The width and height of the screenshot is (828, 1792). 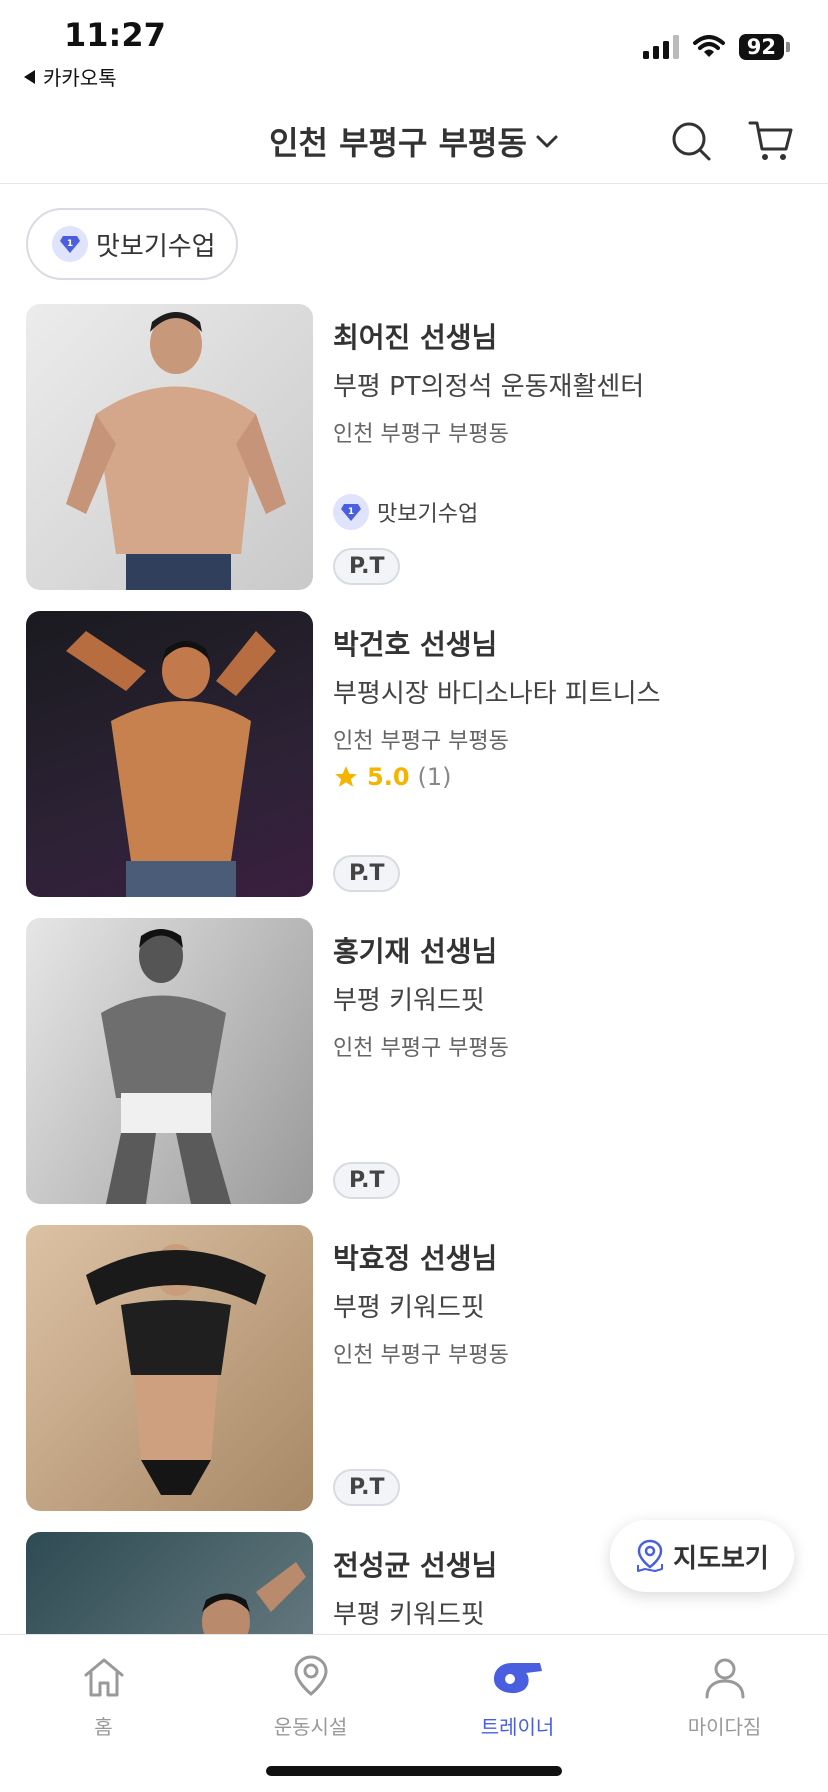 I want to click on person-icon, so click(x=724, y=1678).